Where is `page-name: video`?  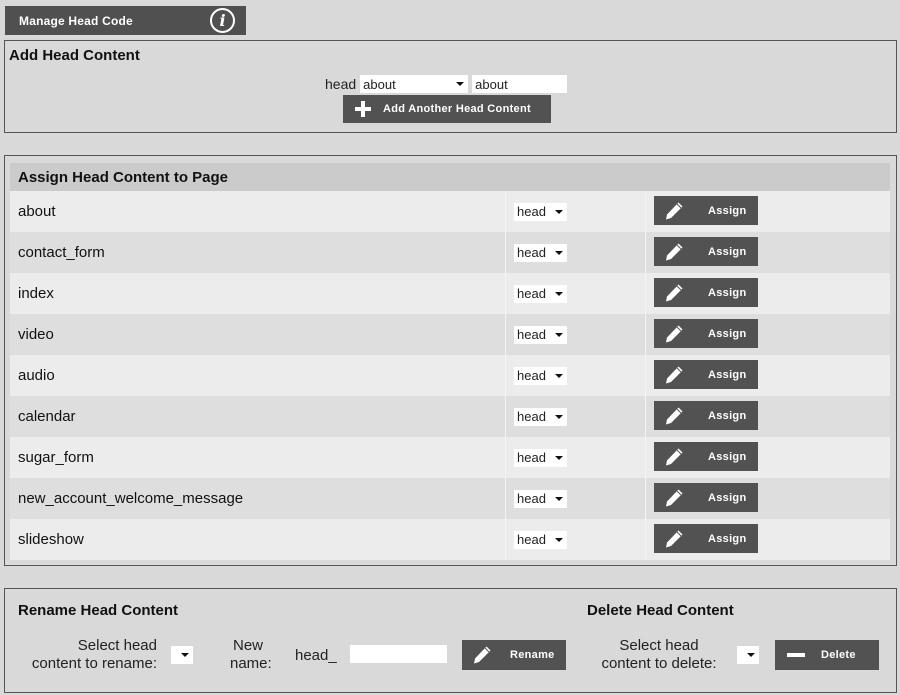 page-name: video is located at coordinates (258, 334).